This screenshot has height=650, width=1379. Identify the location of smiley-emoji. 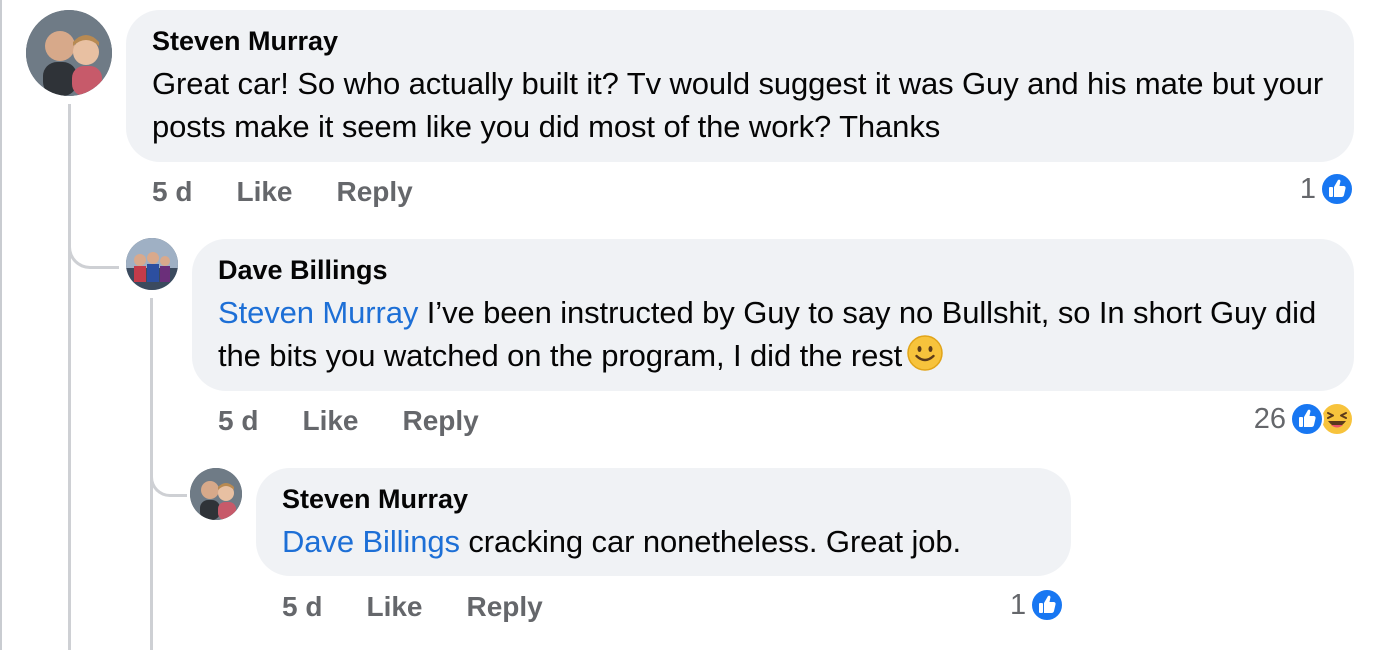
(925, 353).